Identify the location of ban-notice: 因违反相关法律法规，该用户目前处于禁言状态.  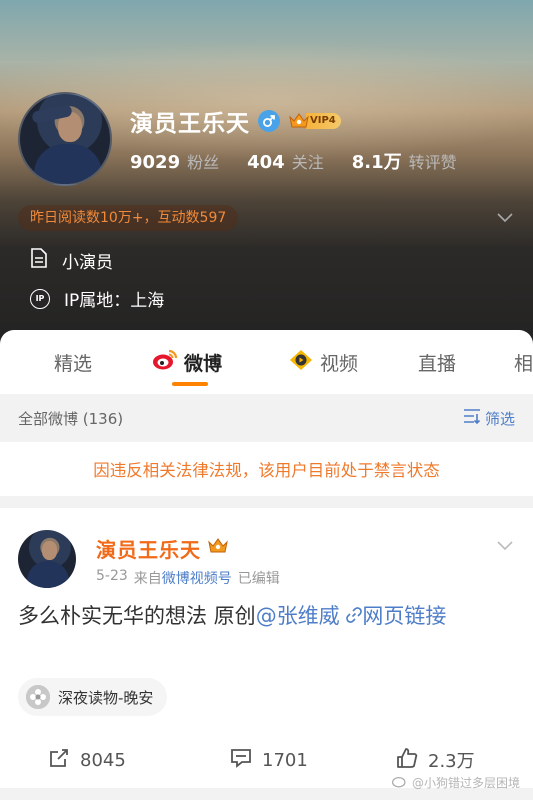
(266, 469).